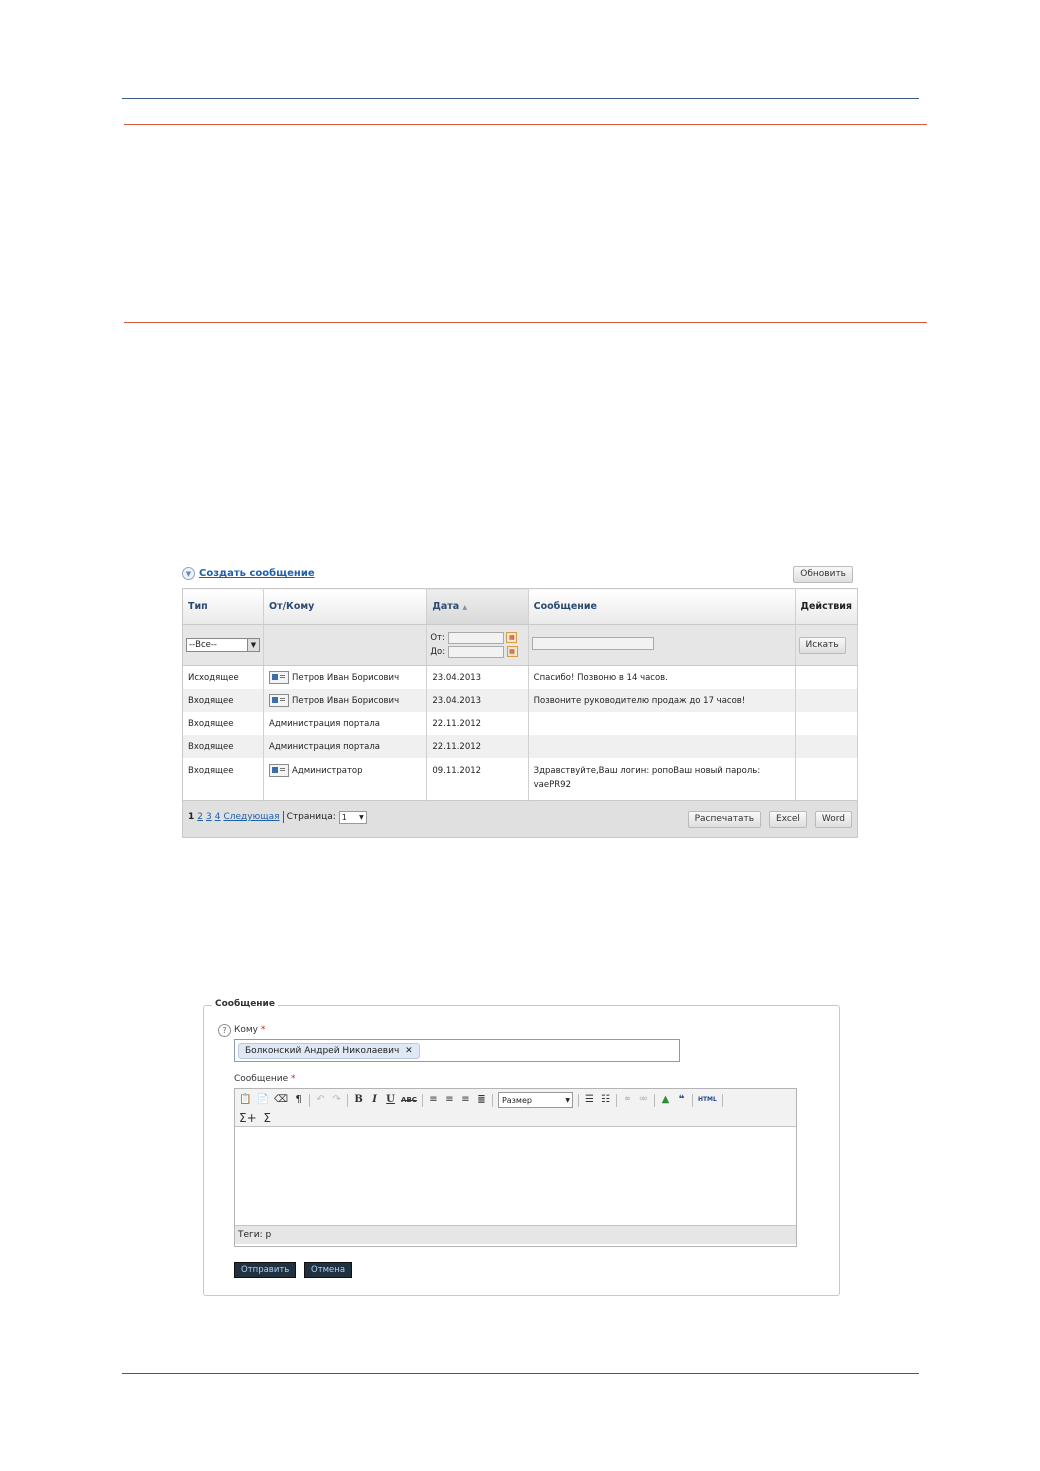 Image resolution: width=1040 pixels, height=1471 pixels. I want to click on numbered-list-icon: ☷, so click(605, 1100).